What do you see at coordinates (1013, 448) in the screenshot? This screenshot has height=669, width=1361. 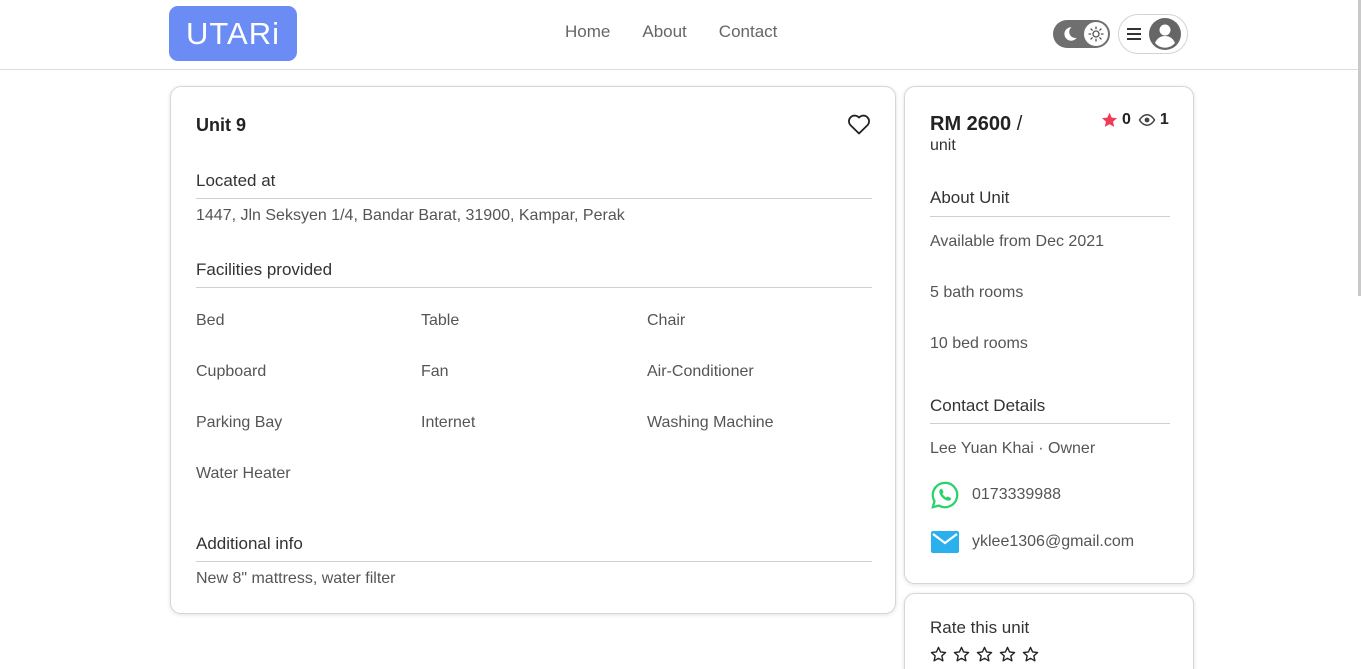 I see `owner-name: Lee Yuan Khai · Owner` at bounding box center [1013, 448].